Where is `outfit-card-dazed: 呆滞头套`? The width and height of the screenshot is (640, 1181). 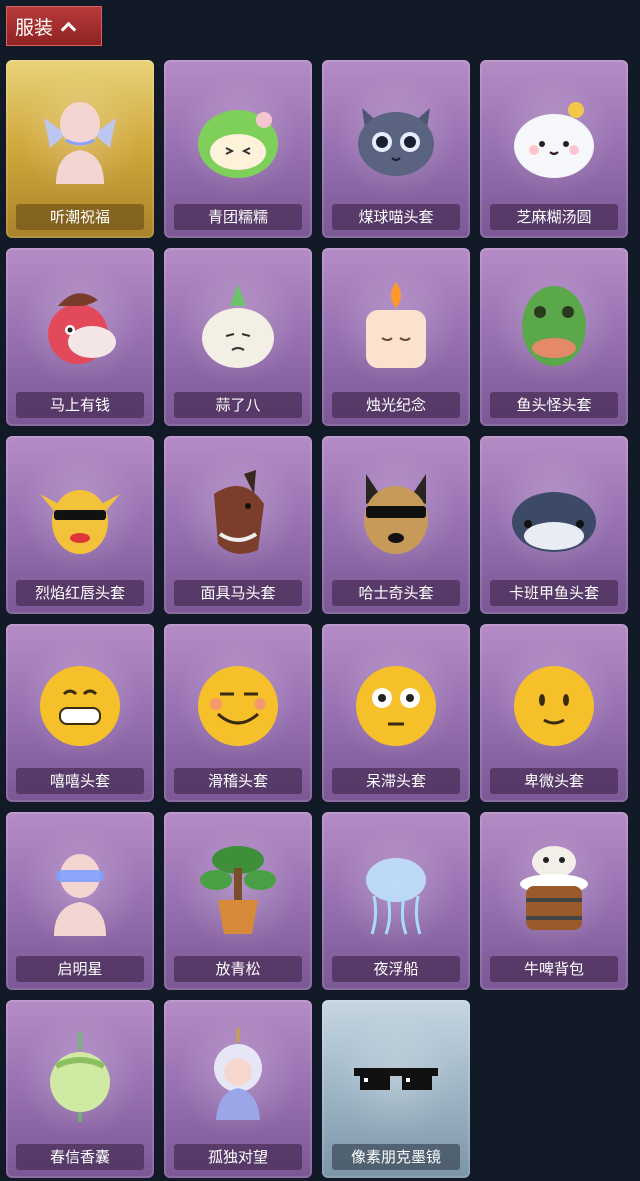 outfit-card-dazed: 呆滞头套 is located at coordinates (396, 713).